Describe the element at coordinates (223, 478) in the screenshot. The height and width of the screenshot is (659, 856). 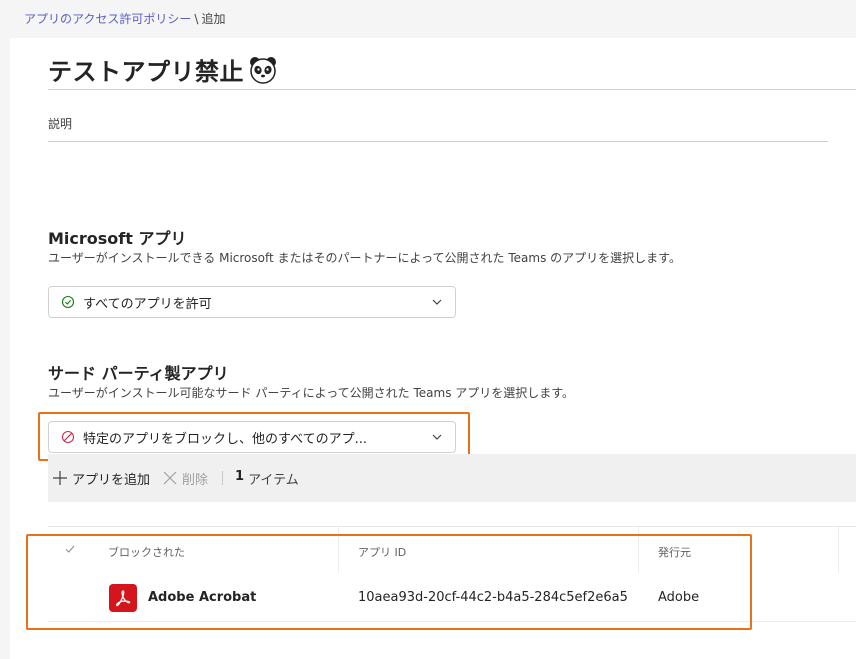
I see `toolbar-divider` at that location.